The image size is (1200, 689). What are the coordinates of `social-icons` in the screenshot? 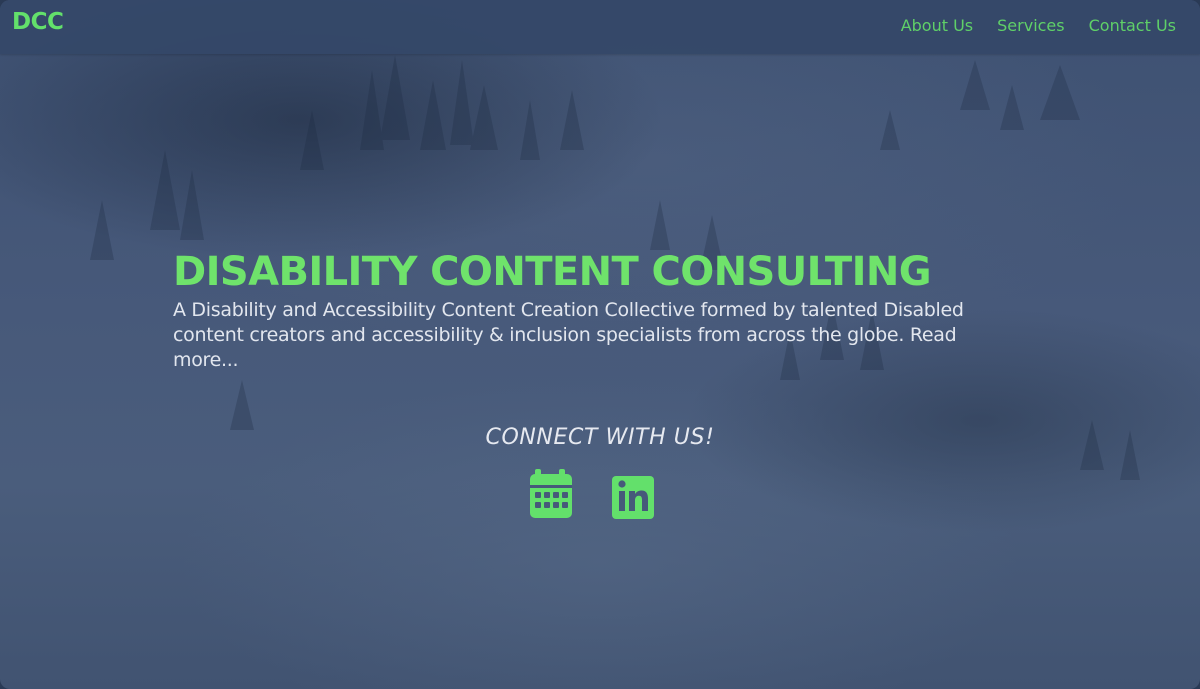 It's located at (592, 495).